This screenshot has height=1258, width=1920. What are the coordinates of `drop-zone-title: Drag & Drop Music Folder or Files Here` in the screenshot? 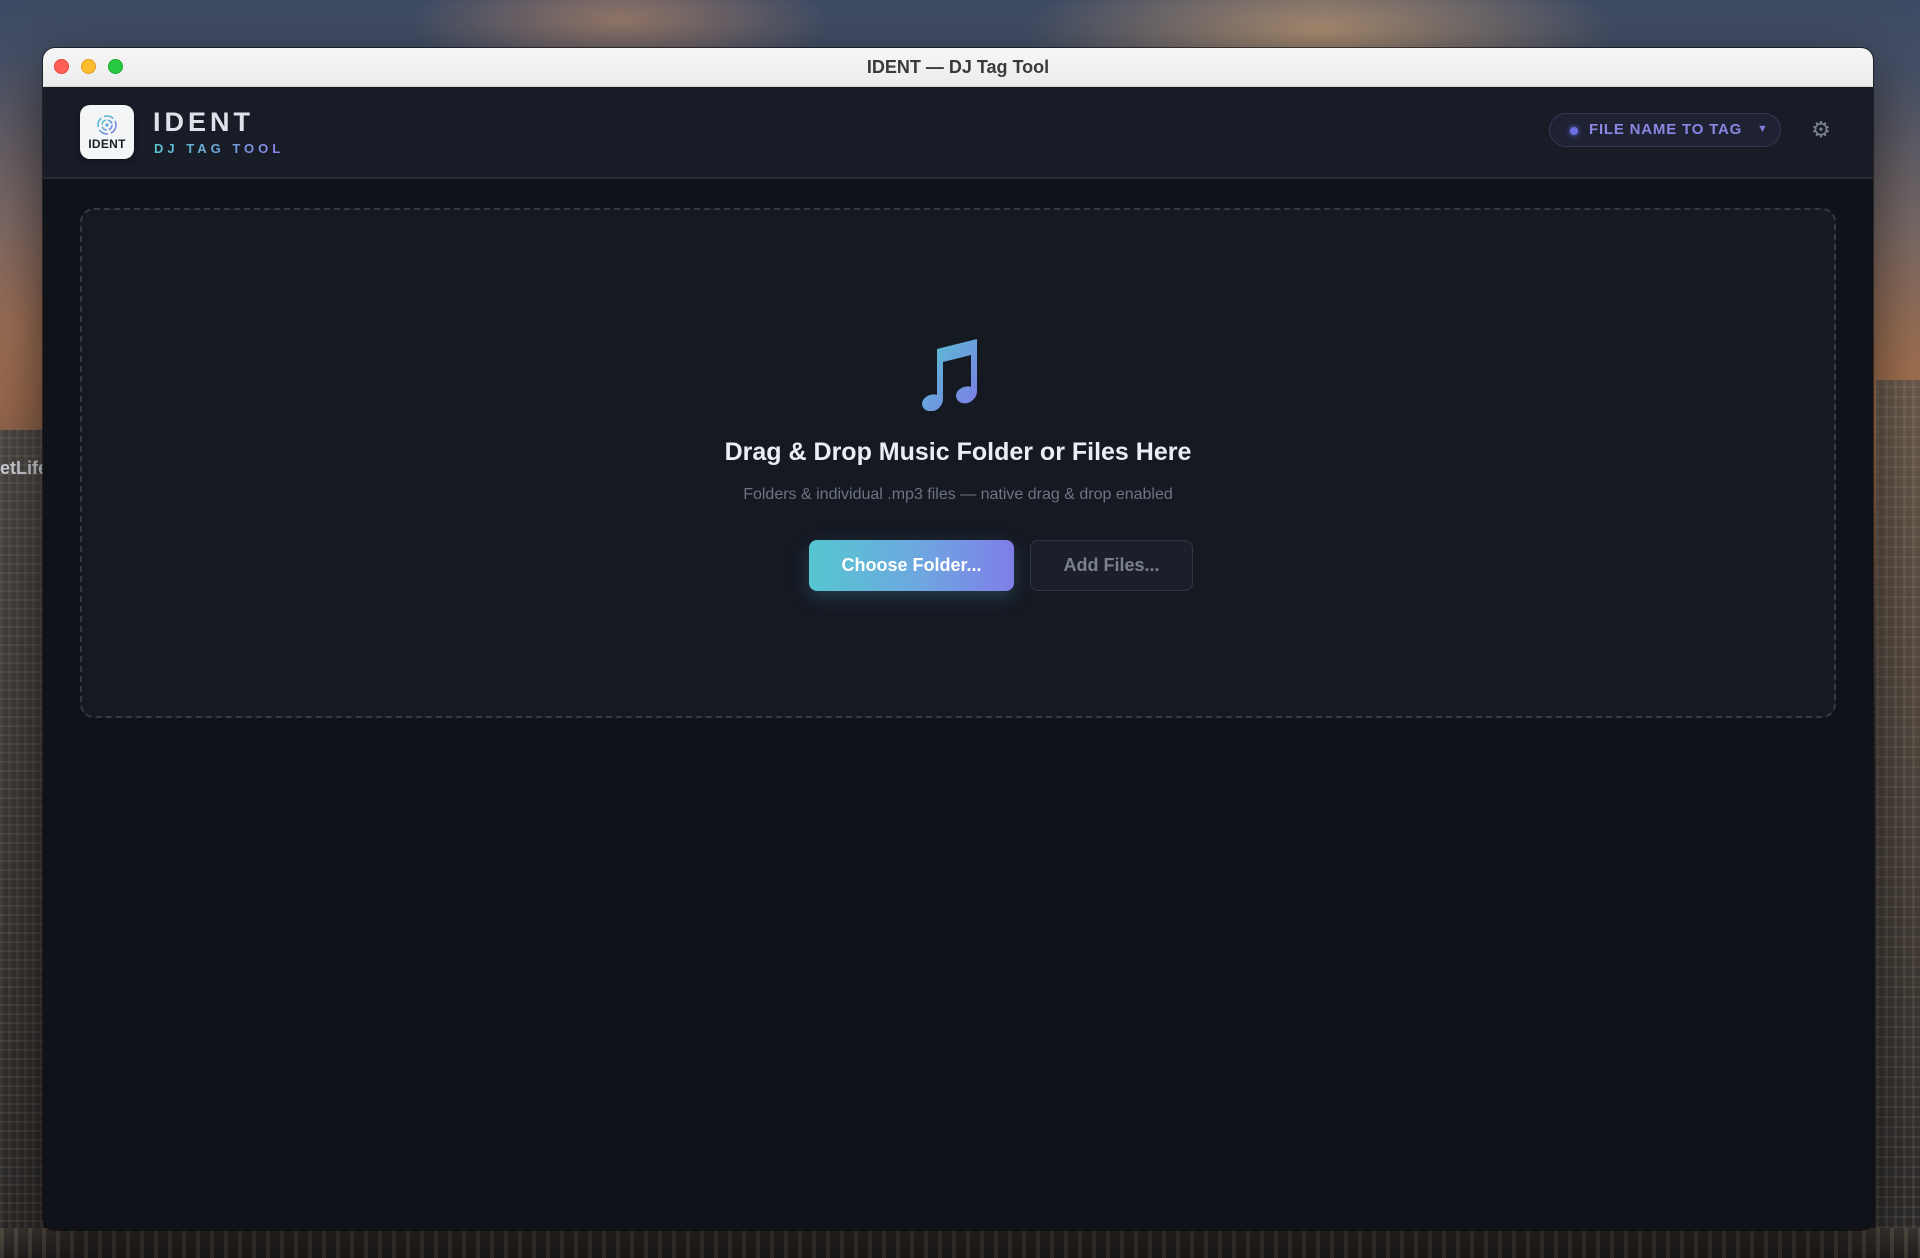 It's located at (958, 452).